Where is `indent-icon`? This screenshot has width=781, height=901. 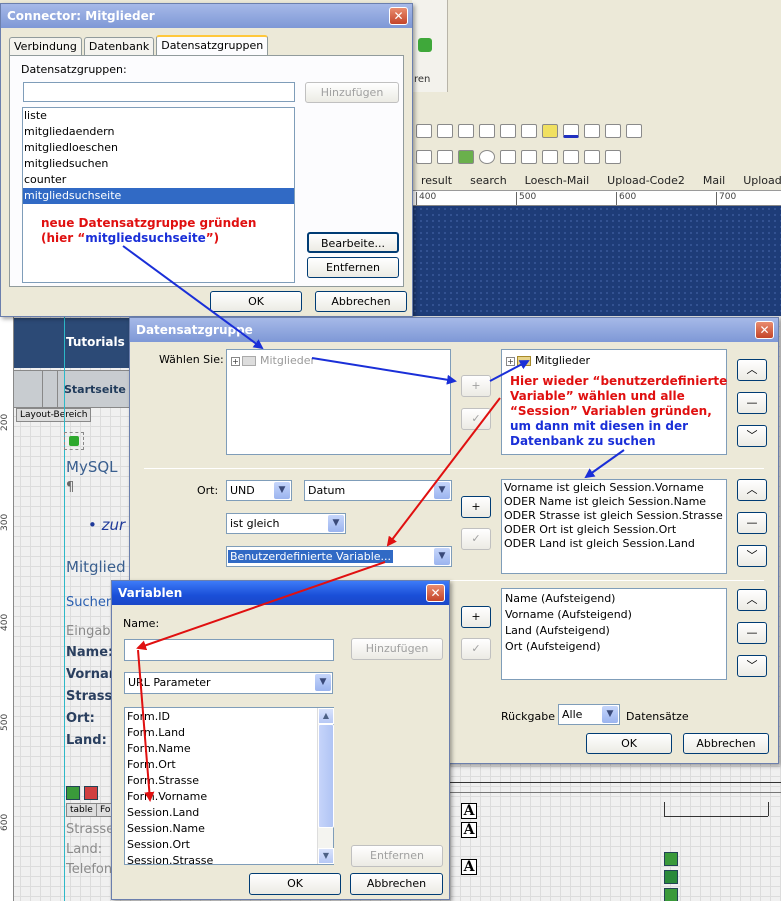
indent-icon is located at coordinates (508, 131).